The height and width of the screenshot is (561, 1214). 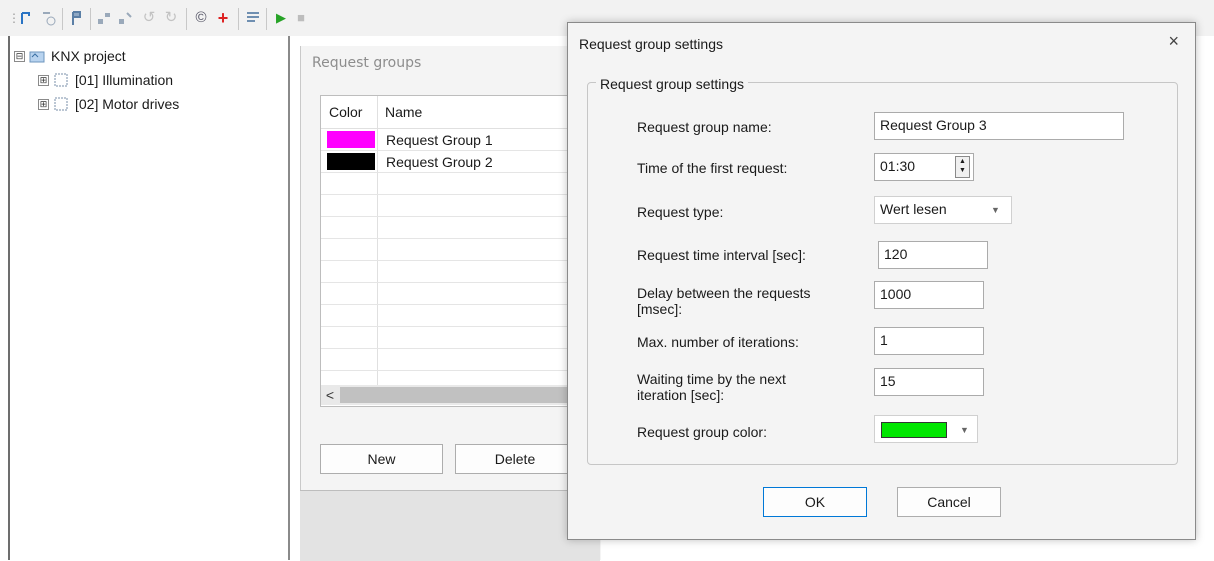 What do you see at coordinates (712, 168) in the screenshot?
I see `first-request-time-label: Time of the first request:` at bounding box center [712, 168].